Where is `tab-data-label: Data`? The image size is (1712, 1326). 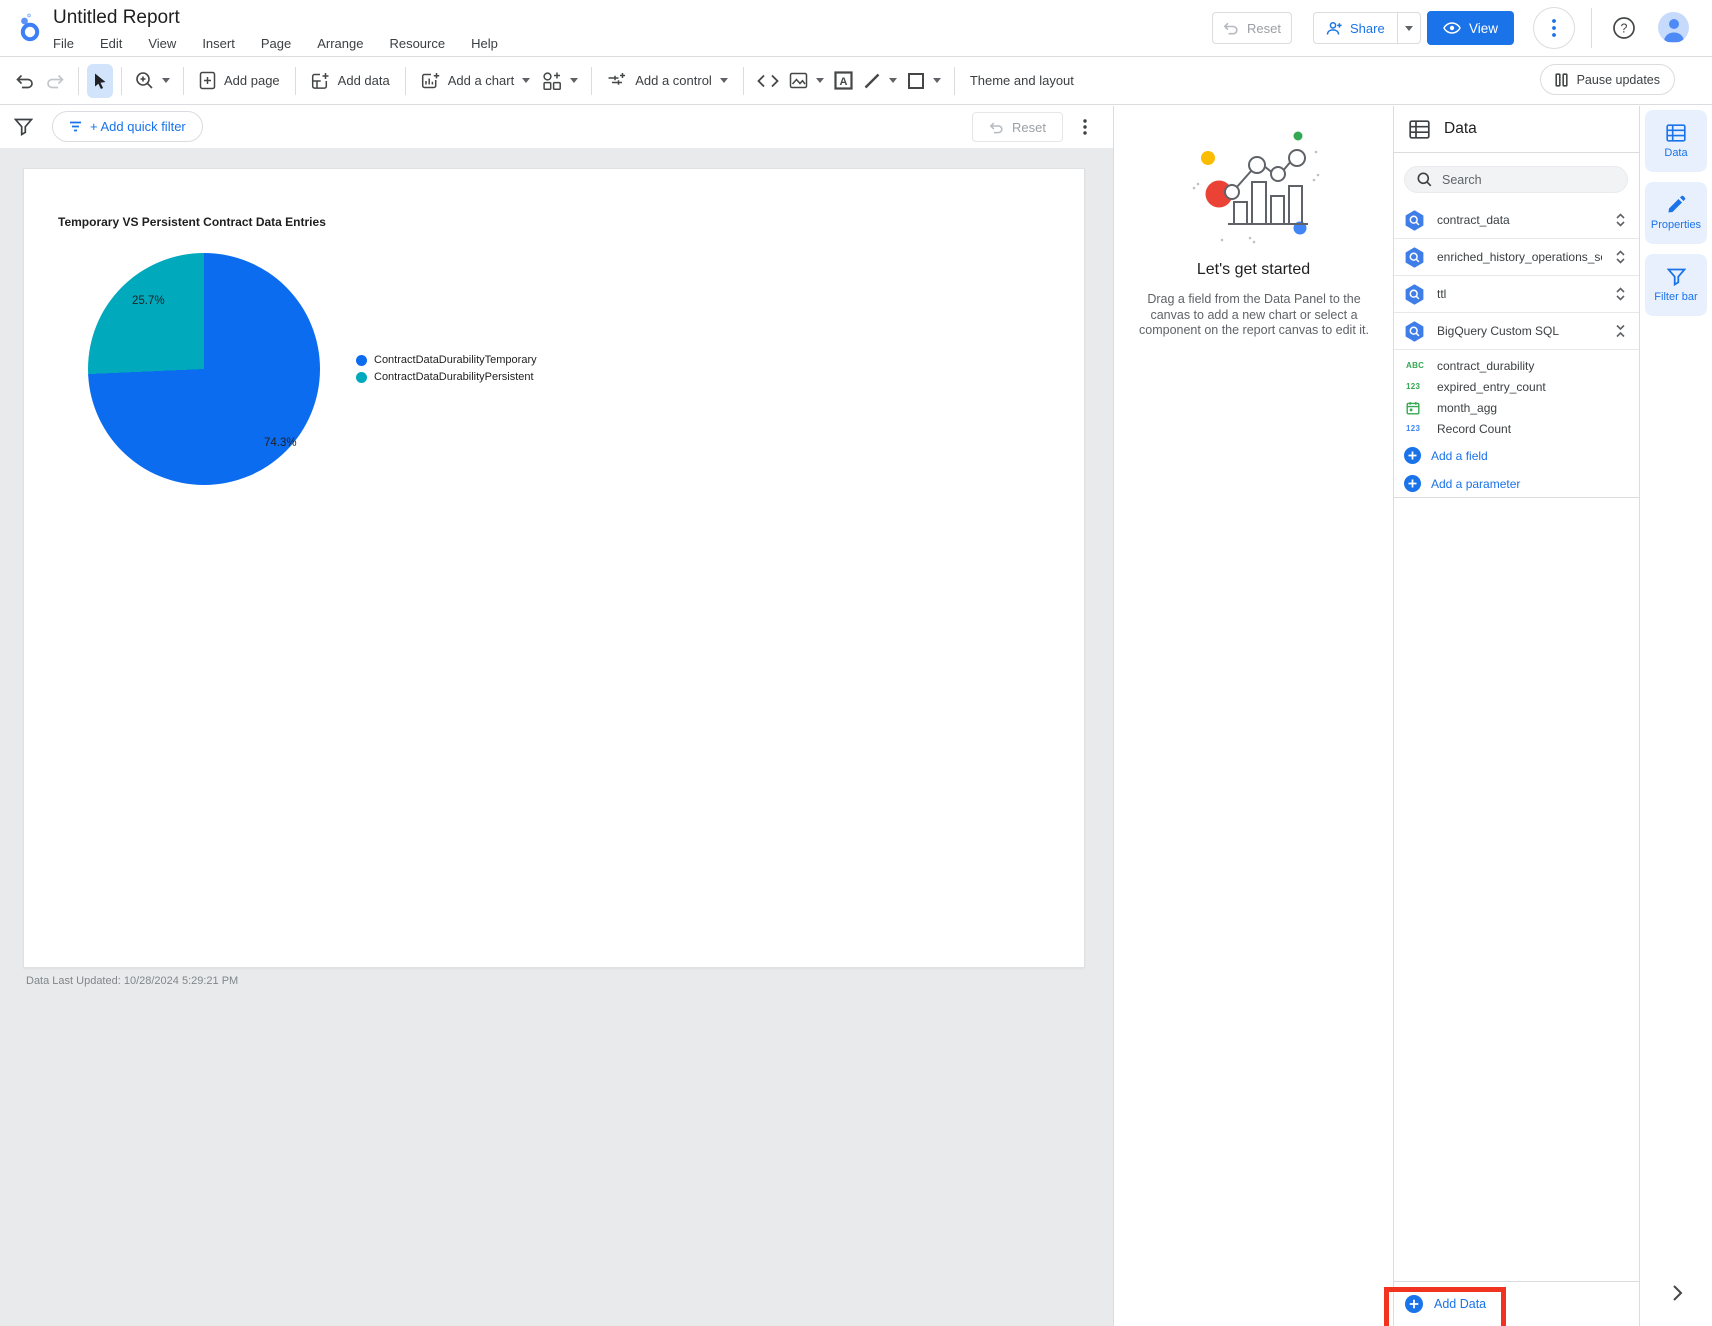 tab-data-label: Data is located at coordinates (1676, 152).